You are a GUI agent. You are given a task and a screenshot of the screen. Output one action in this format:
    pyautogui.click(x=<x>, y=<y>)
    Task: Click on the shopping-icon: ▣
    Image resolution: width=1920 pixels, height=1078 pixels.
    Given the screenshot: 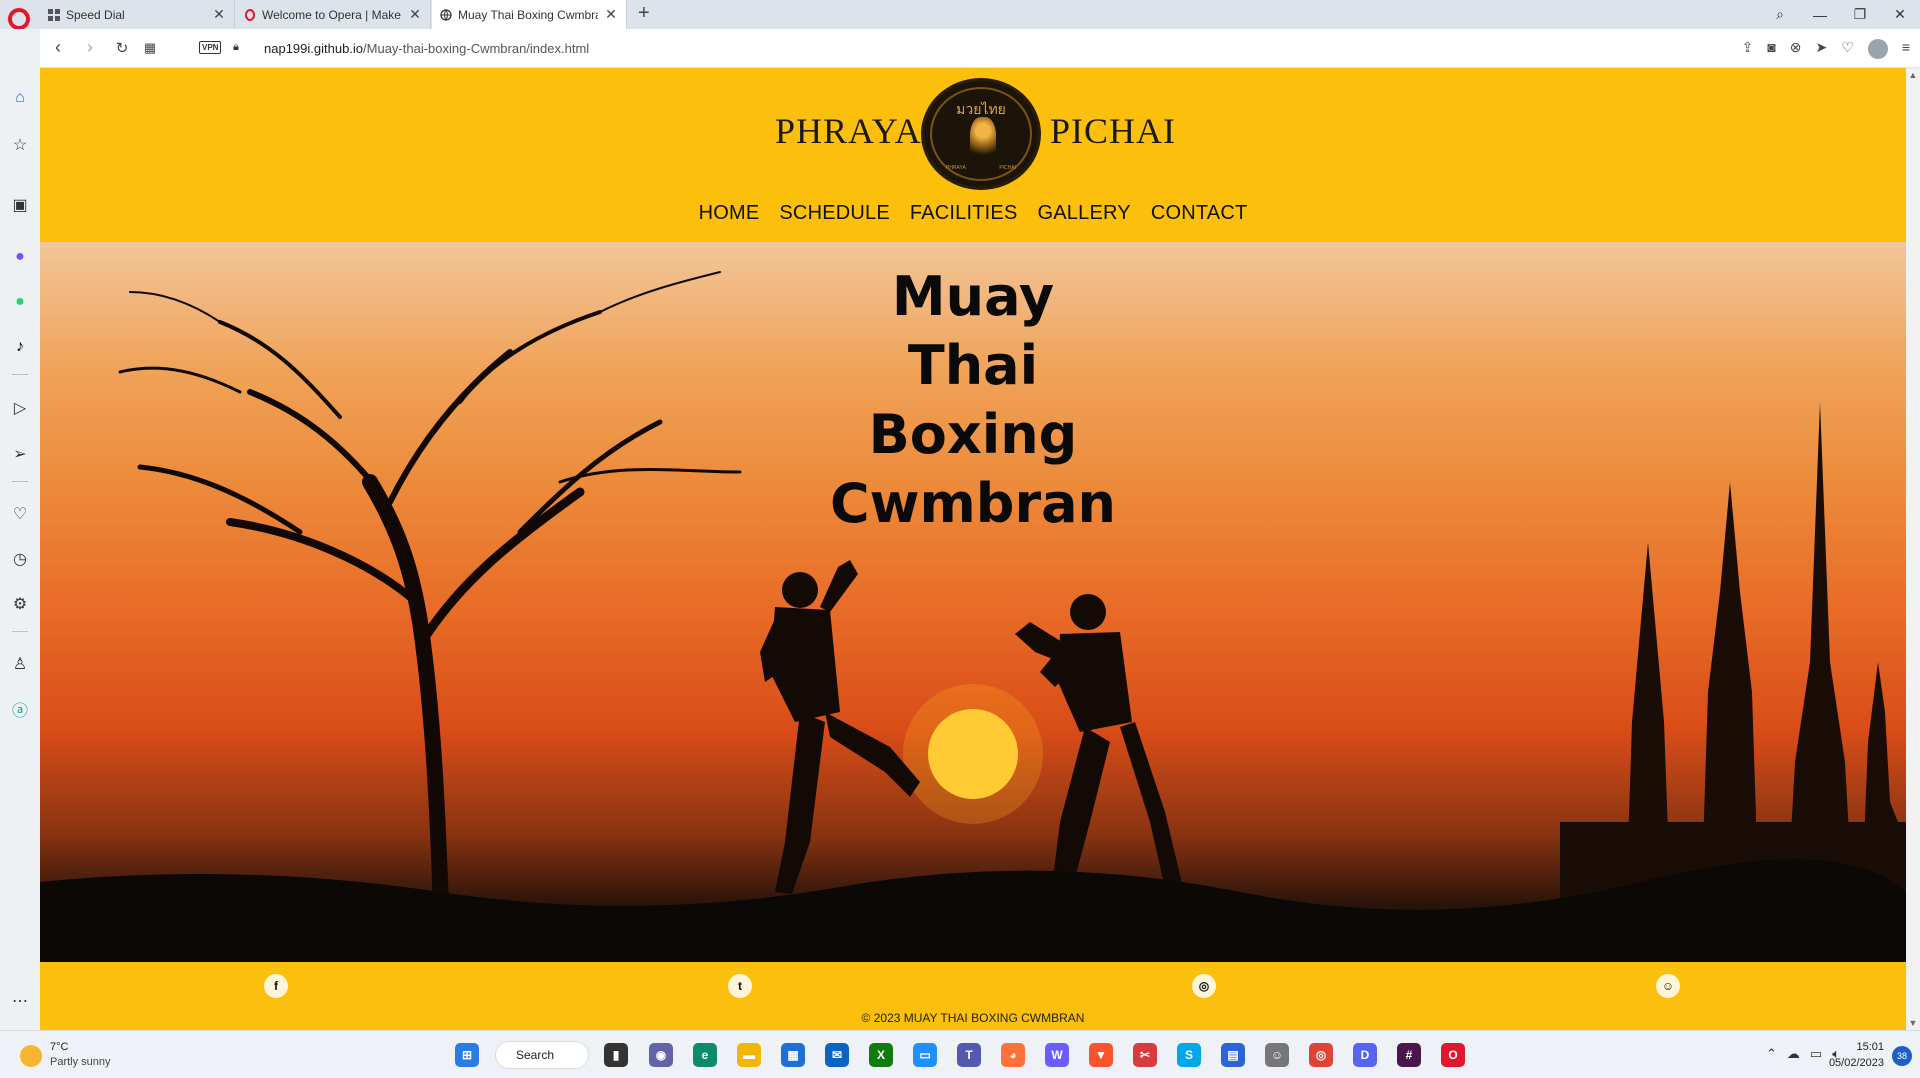 What is the action you would take?
    pyautogui.click(x=20, y=205)
    